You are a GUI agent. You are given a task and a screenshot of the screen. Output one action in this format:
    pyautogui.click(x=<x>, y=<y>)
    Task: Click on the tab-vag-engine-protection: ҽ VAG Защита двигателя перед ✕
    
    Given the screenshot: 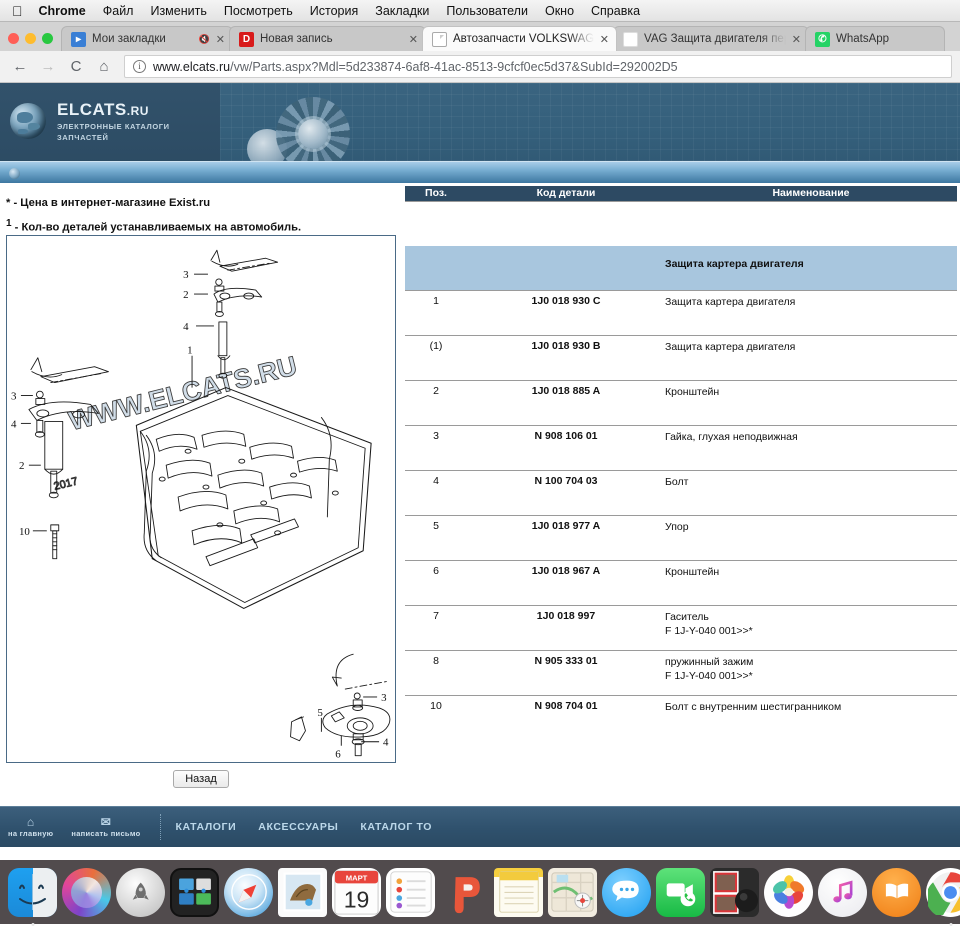 What is the action you would take?
    pyautogui.click(x=711, y=38)
    